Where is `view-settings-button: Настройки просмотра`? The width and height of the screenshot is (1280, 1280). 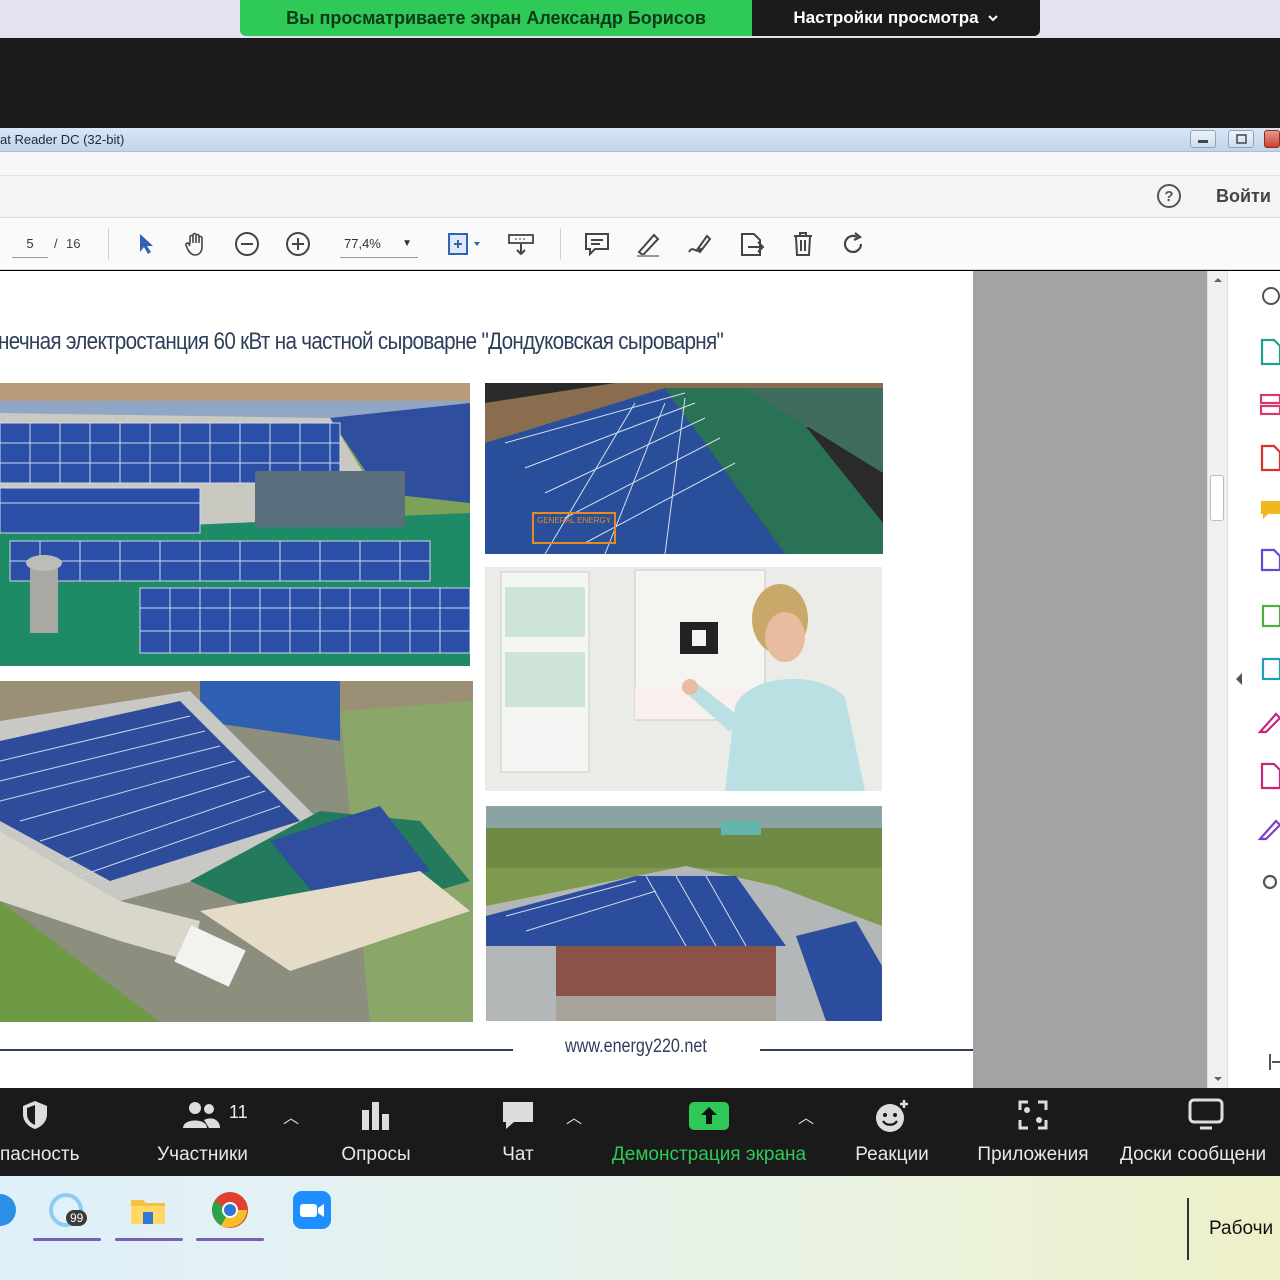 view-settings-button: Настройки просмотра is located at coordinates (896, 18).